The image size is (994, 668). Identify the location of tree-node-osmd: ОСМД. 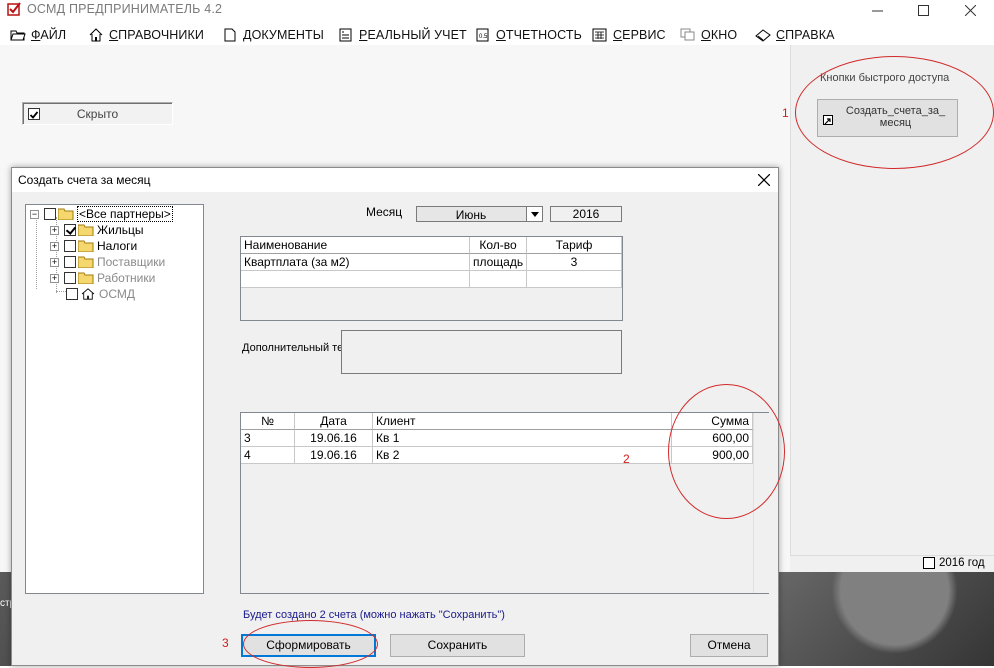
(100, 294).